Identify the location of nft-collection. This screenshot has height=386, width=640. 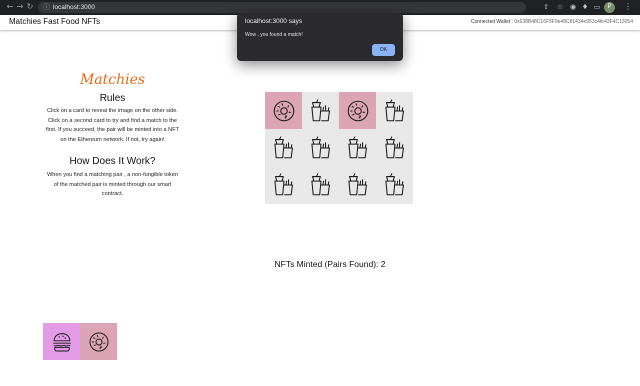
(80, 341).